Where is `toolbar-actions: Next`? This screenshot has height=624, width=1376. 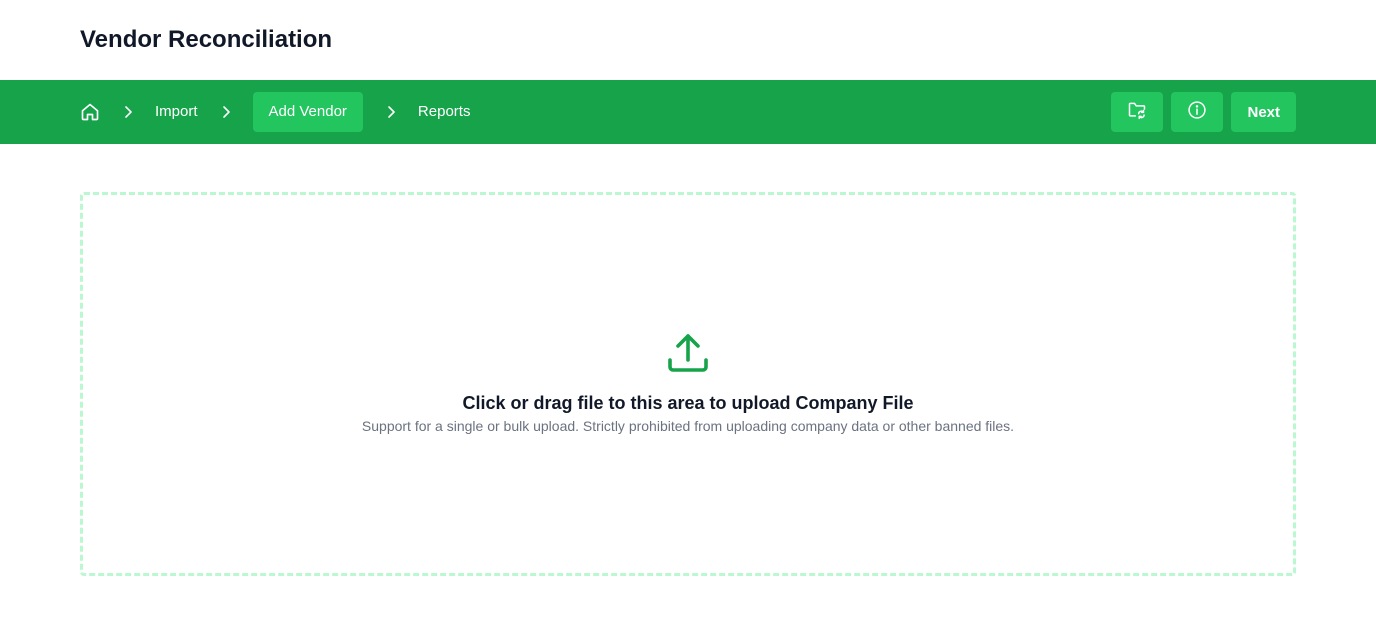
toolbar-actions: Next is located at coordinates (1203, 112).